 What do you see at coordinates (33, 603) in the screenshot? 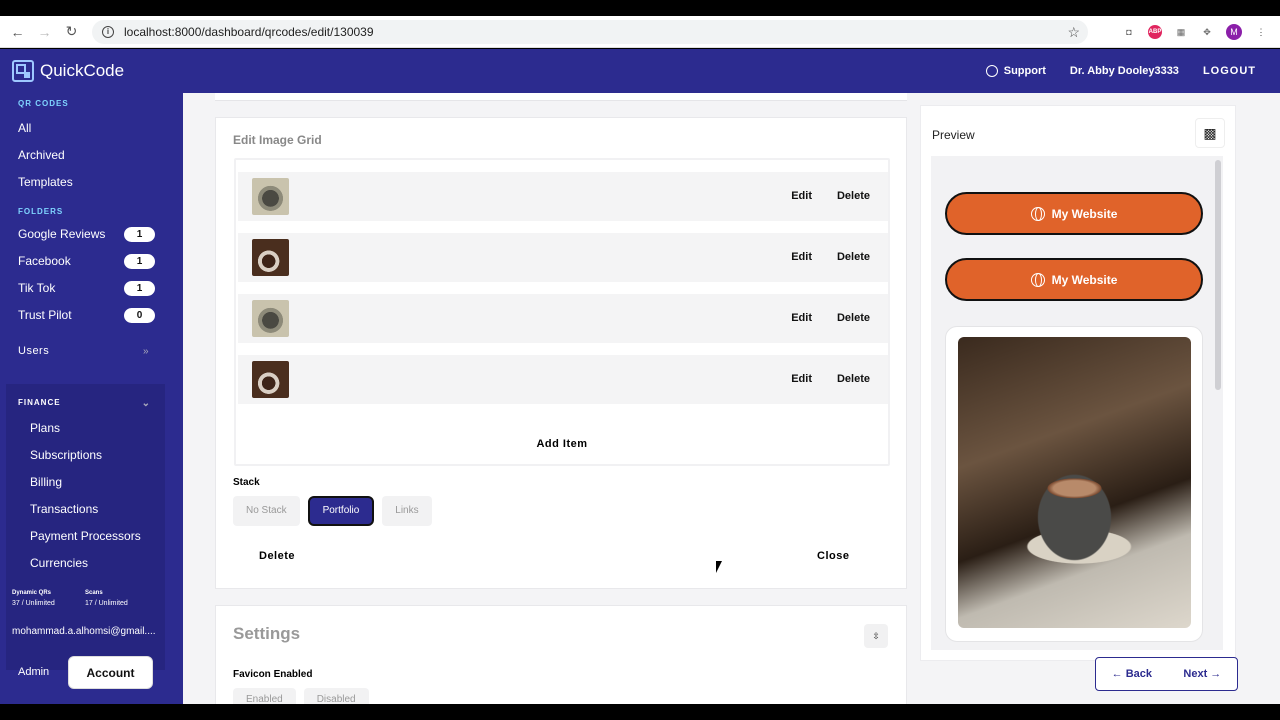
I see `stat-value: 37 / Unlimited` at bounding box center [33, 603].